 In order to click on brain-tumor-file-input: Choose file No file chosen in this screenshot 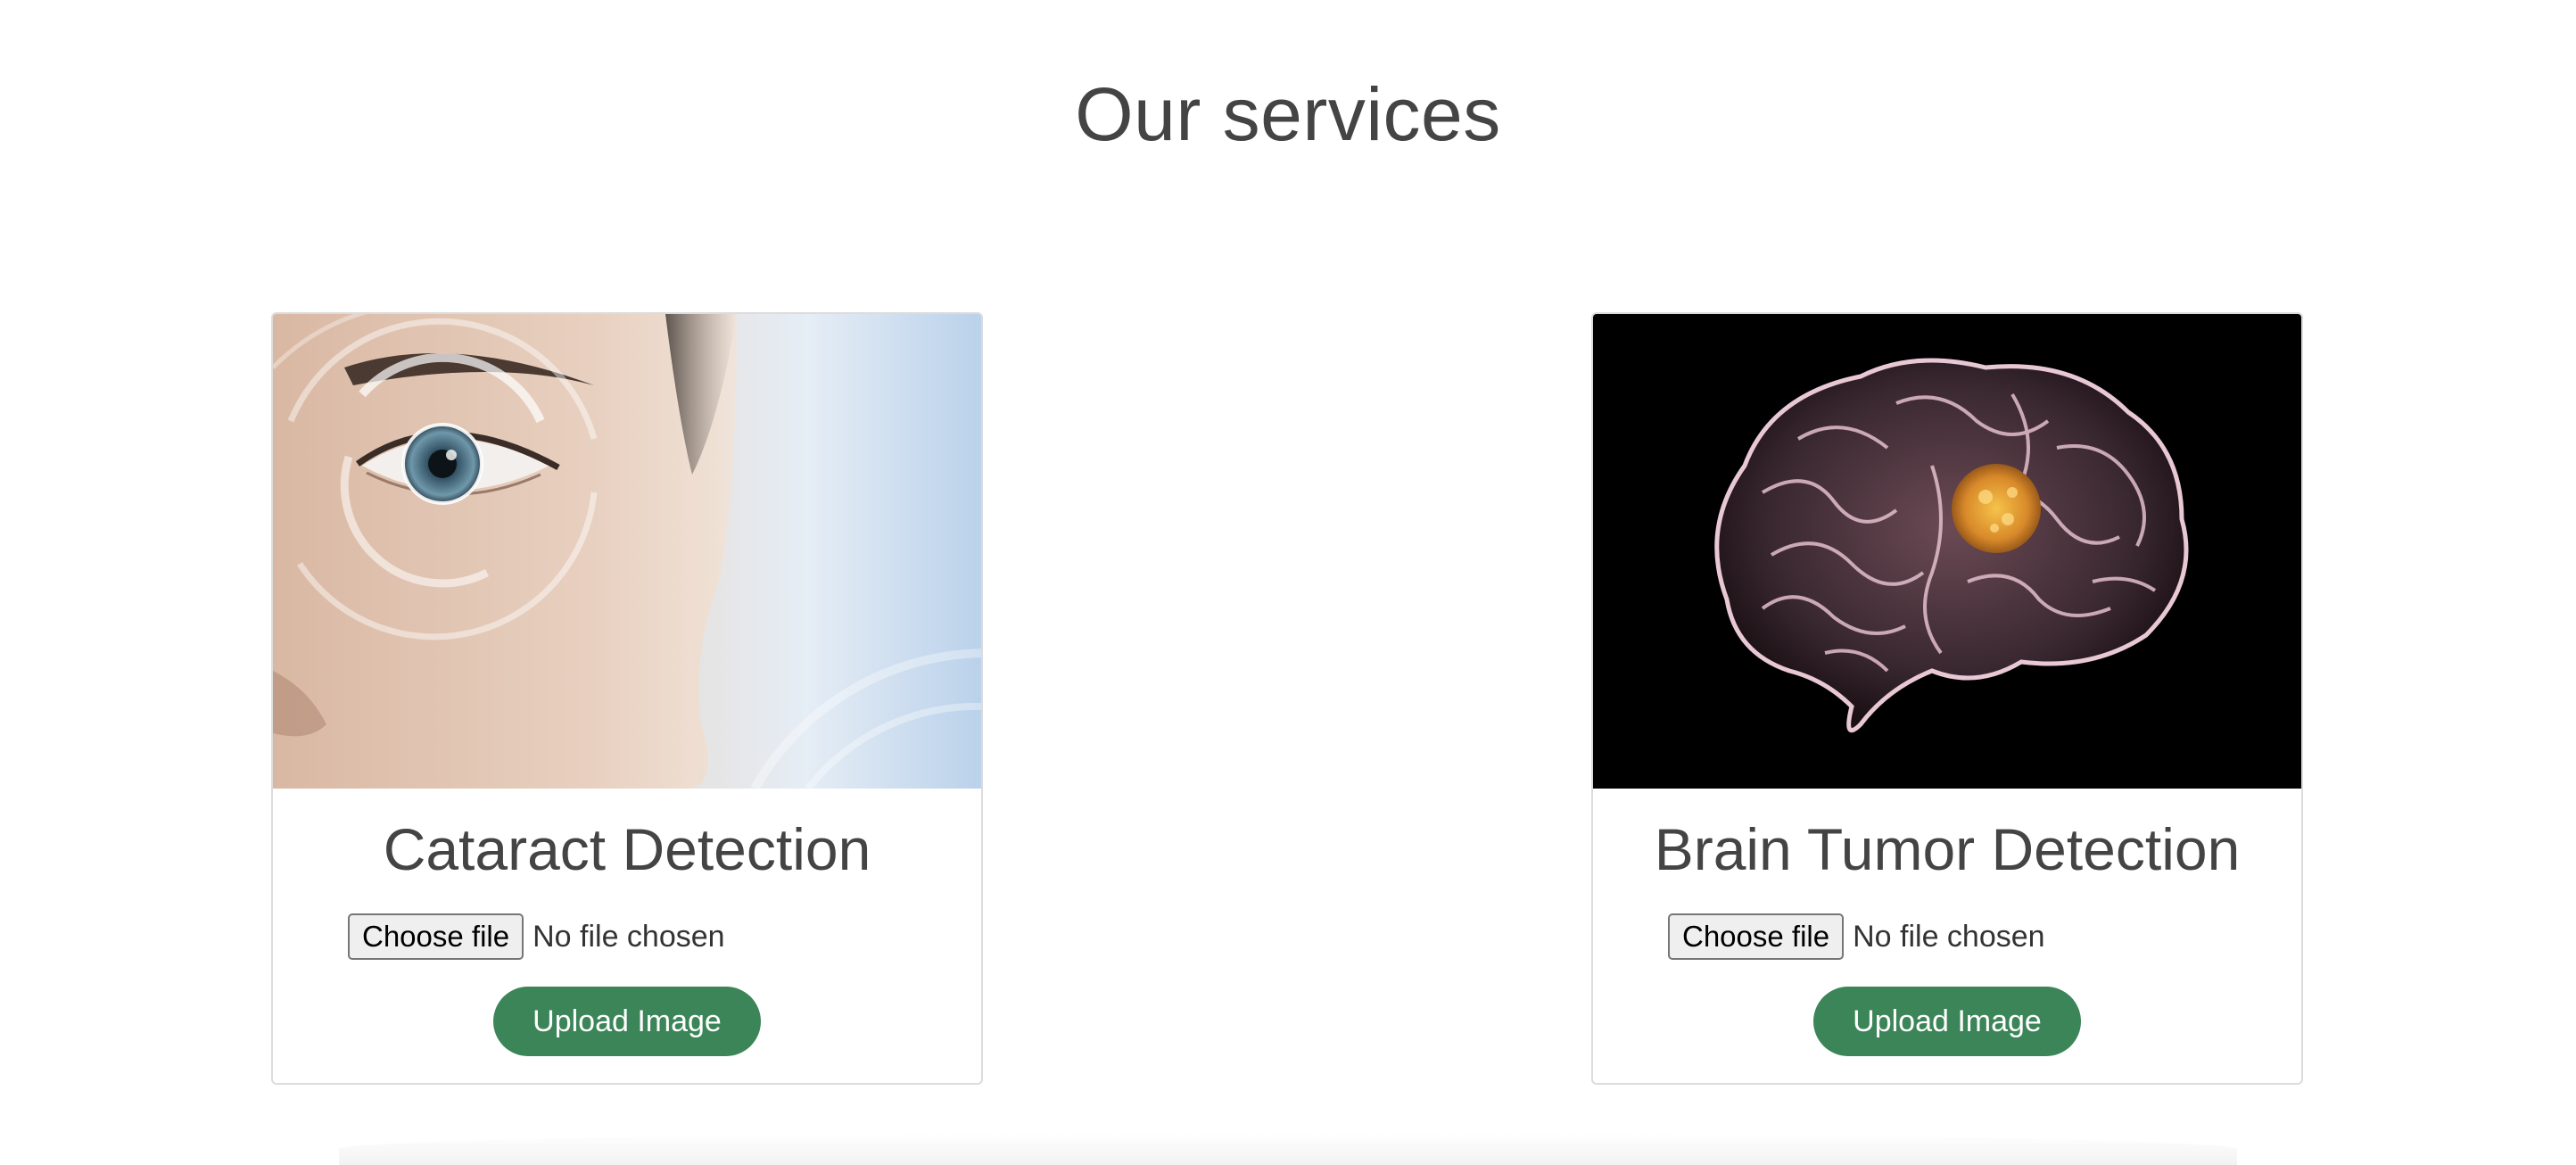, I will do `click(1856, 937)`.